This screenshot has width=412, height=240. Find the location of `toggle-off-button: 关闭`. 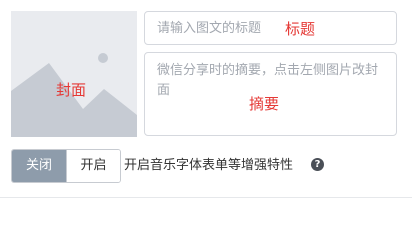

toggle-off-button: 关闭 is located at coordinates (39, 166).